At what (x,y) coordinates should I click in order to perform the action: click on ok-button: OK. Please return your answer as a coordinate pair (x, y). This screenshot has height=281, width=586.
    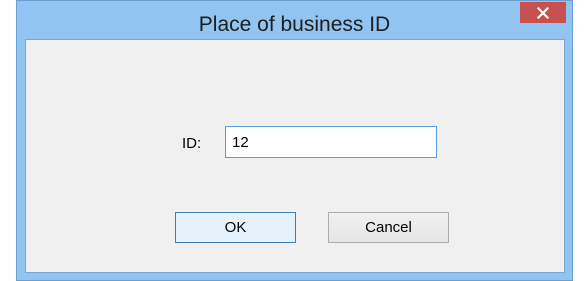
    Looking at the image, I should click on (235, 227).